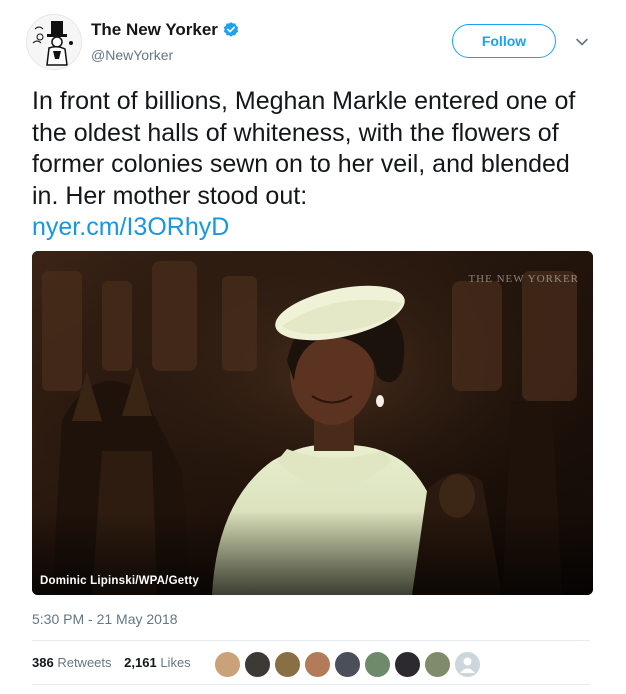 The height and width of the screenshot is (694, 626). I want to click on retweets-label: Retweets, so click(84, 662).